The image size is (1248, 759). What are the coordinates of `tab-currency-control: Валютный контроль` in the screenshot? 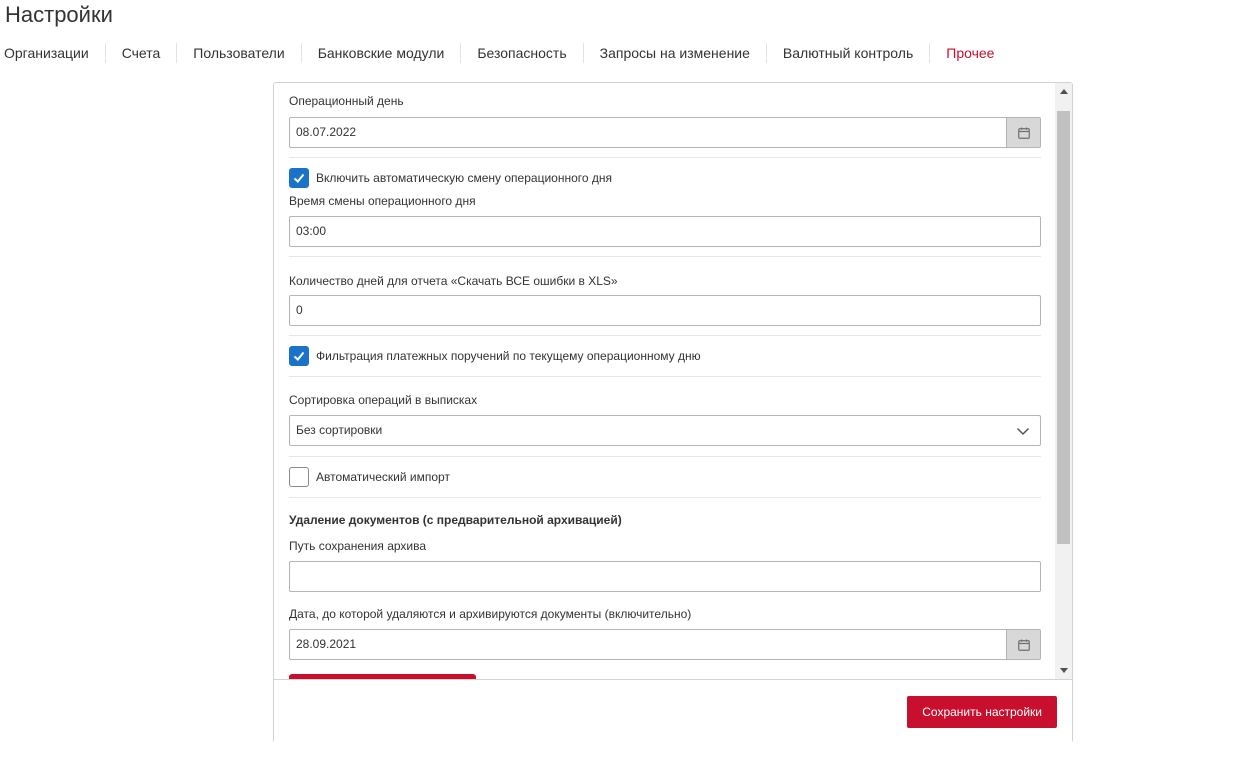 It's located at (847, 53).